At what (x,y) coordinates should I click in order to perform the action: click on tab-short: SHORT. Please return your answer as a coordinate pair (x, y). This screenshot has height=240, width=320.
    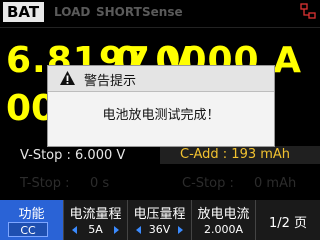
    Looking at the image, I should click on (119, 12).